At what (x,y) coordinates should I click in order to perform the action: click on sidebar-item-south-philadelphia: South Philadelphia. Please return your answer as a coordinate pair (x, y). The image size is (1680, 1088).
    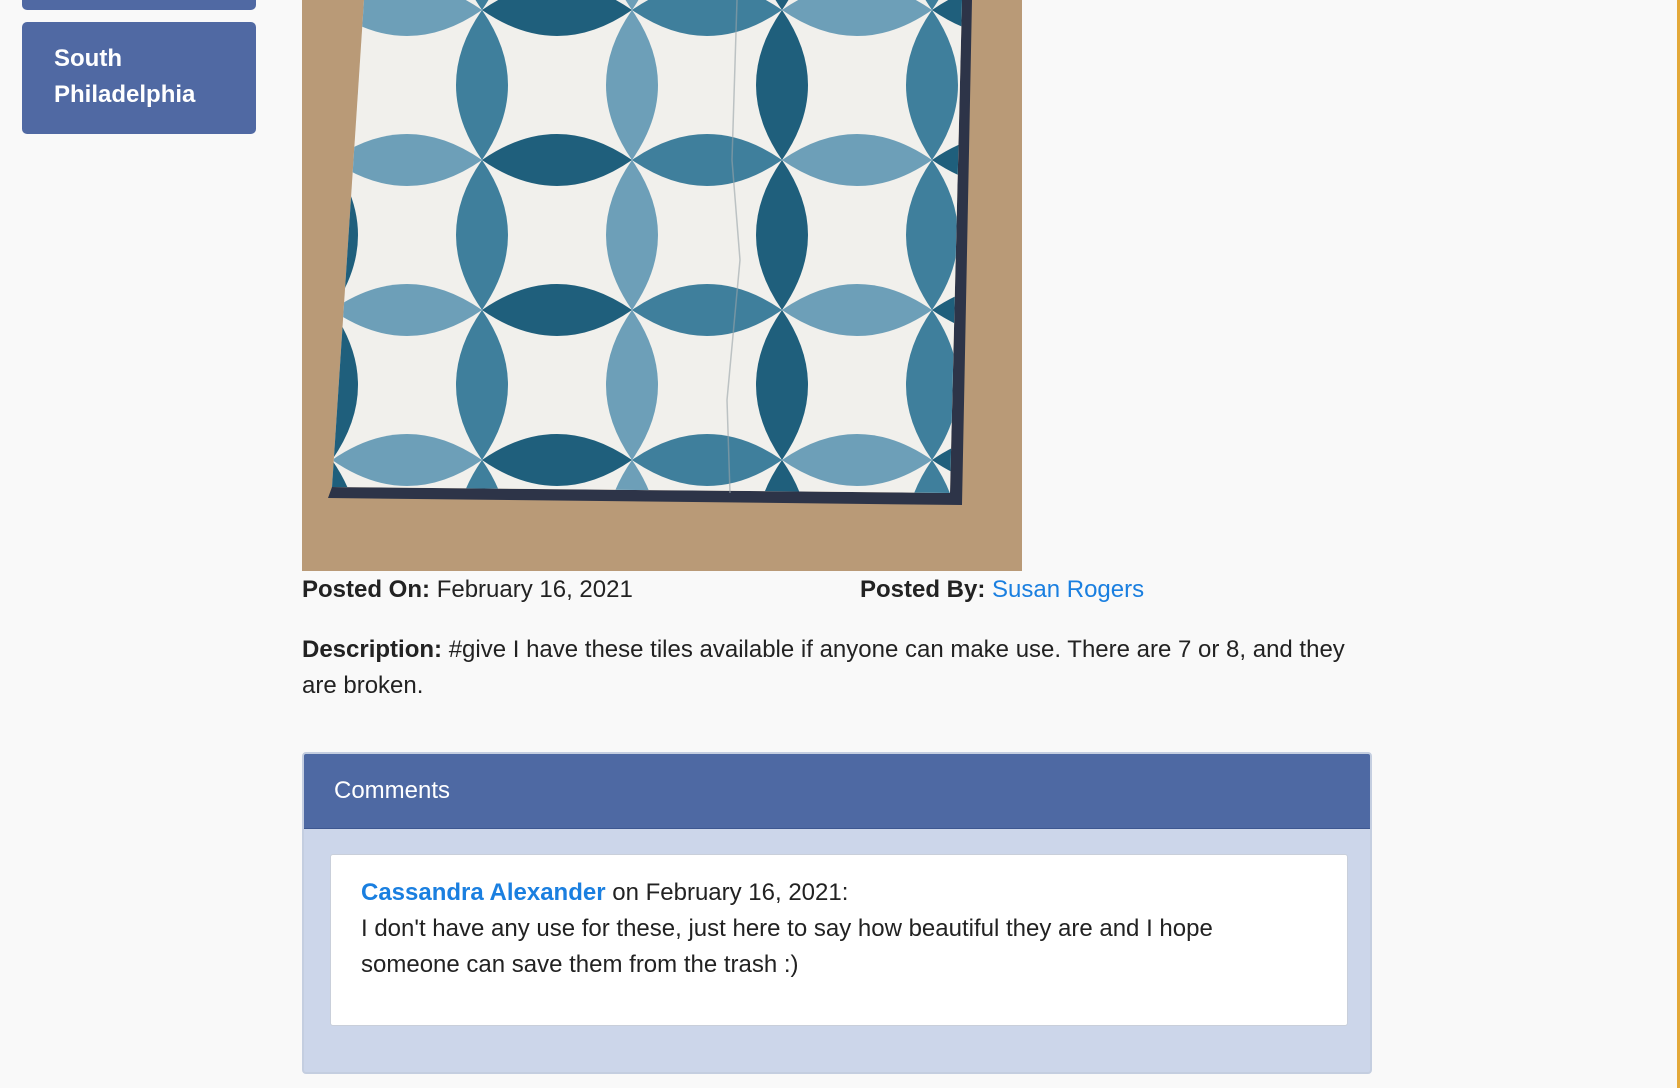
    Looking at the image, I should click on (139, 78).